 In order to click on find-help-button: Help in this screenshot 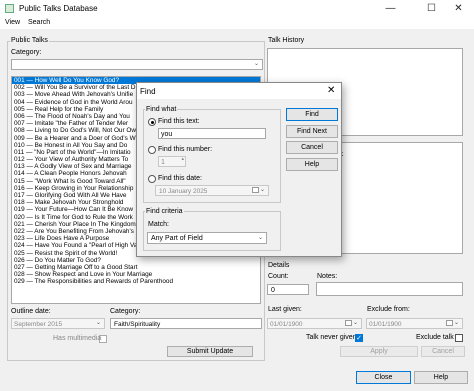, I will do `click(312, 164)`.